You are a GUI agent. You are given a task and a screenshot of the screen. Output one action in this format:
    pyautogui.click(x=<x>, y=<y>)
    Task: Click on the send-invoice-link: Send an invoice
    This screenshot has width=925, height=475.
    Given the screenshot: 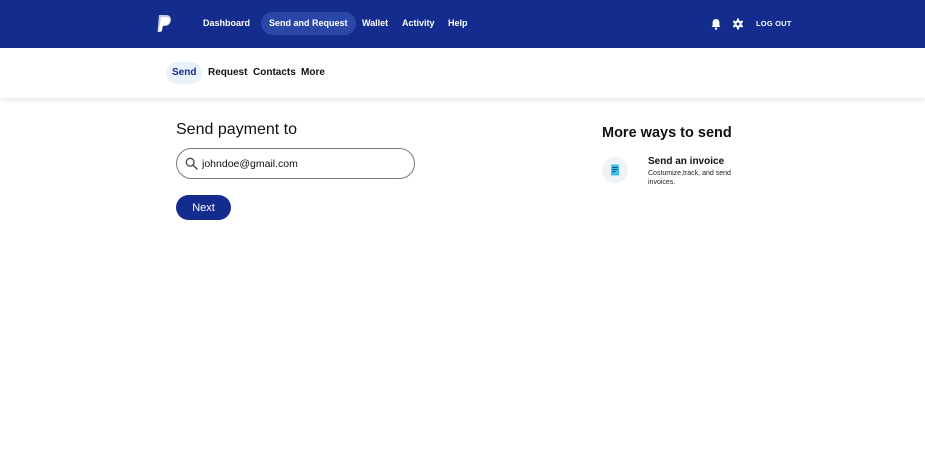 What is the action you would take?
    pyautogui.click(x=686, y=161)
    